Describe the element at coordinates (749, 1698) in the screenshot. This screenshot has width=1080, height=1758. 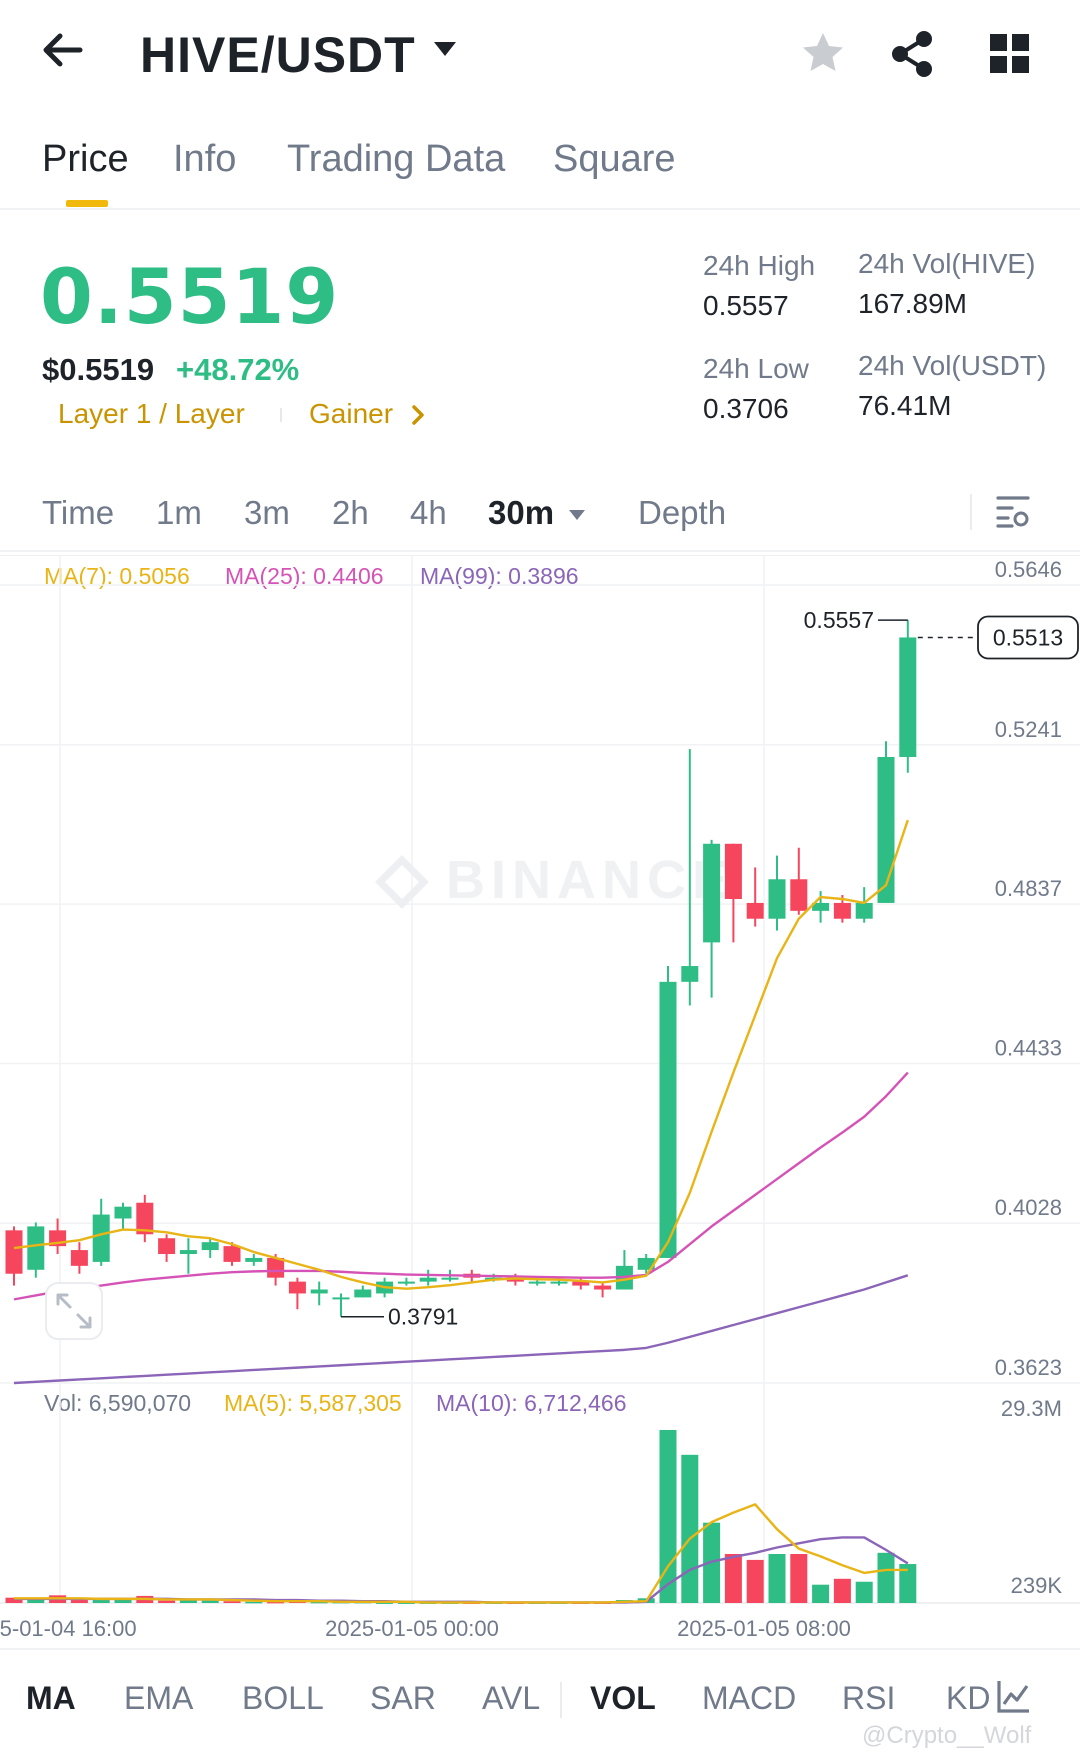
I see `indicator-macd: MACD` at that location.